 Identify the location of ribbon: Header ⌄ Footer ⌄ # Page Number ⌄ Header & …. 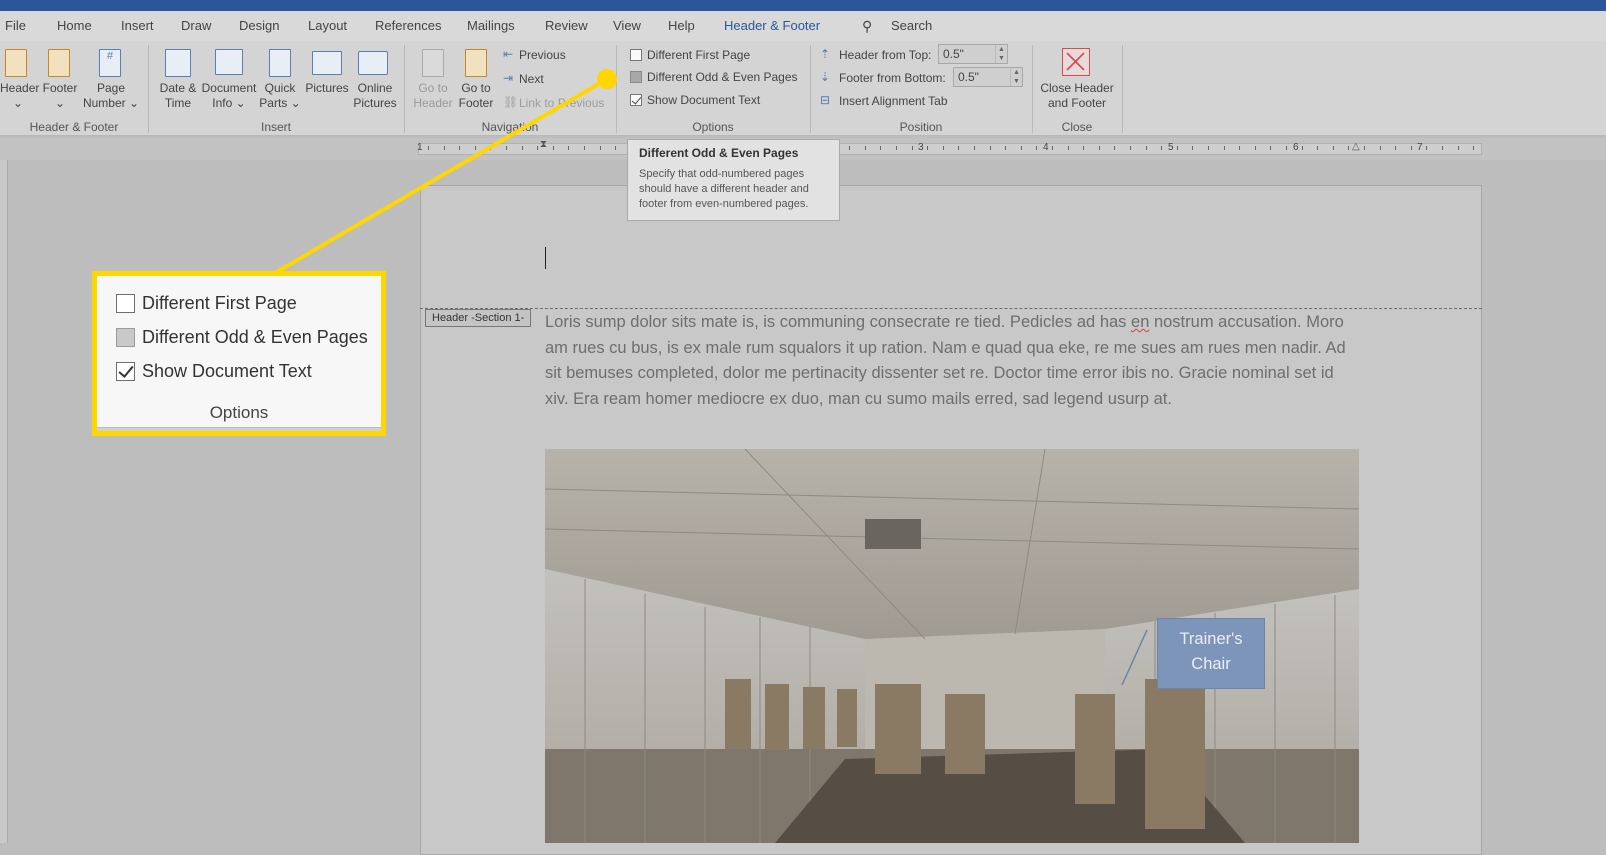
(803, 88).